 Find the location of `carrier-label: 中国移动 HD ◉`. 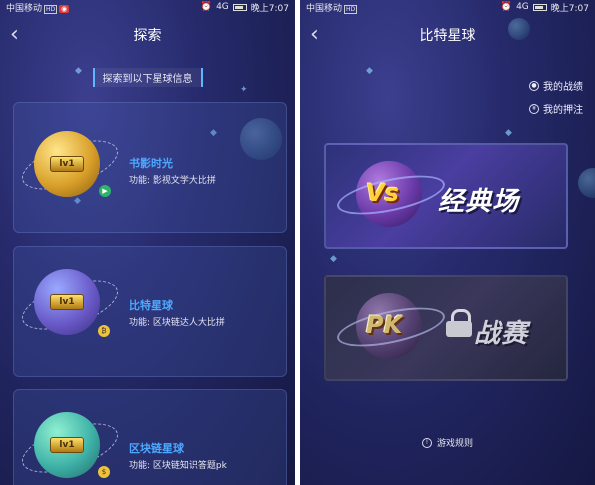

carrier-label: 中国移动 HD ◉ is located at coordinates (103, 7).